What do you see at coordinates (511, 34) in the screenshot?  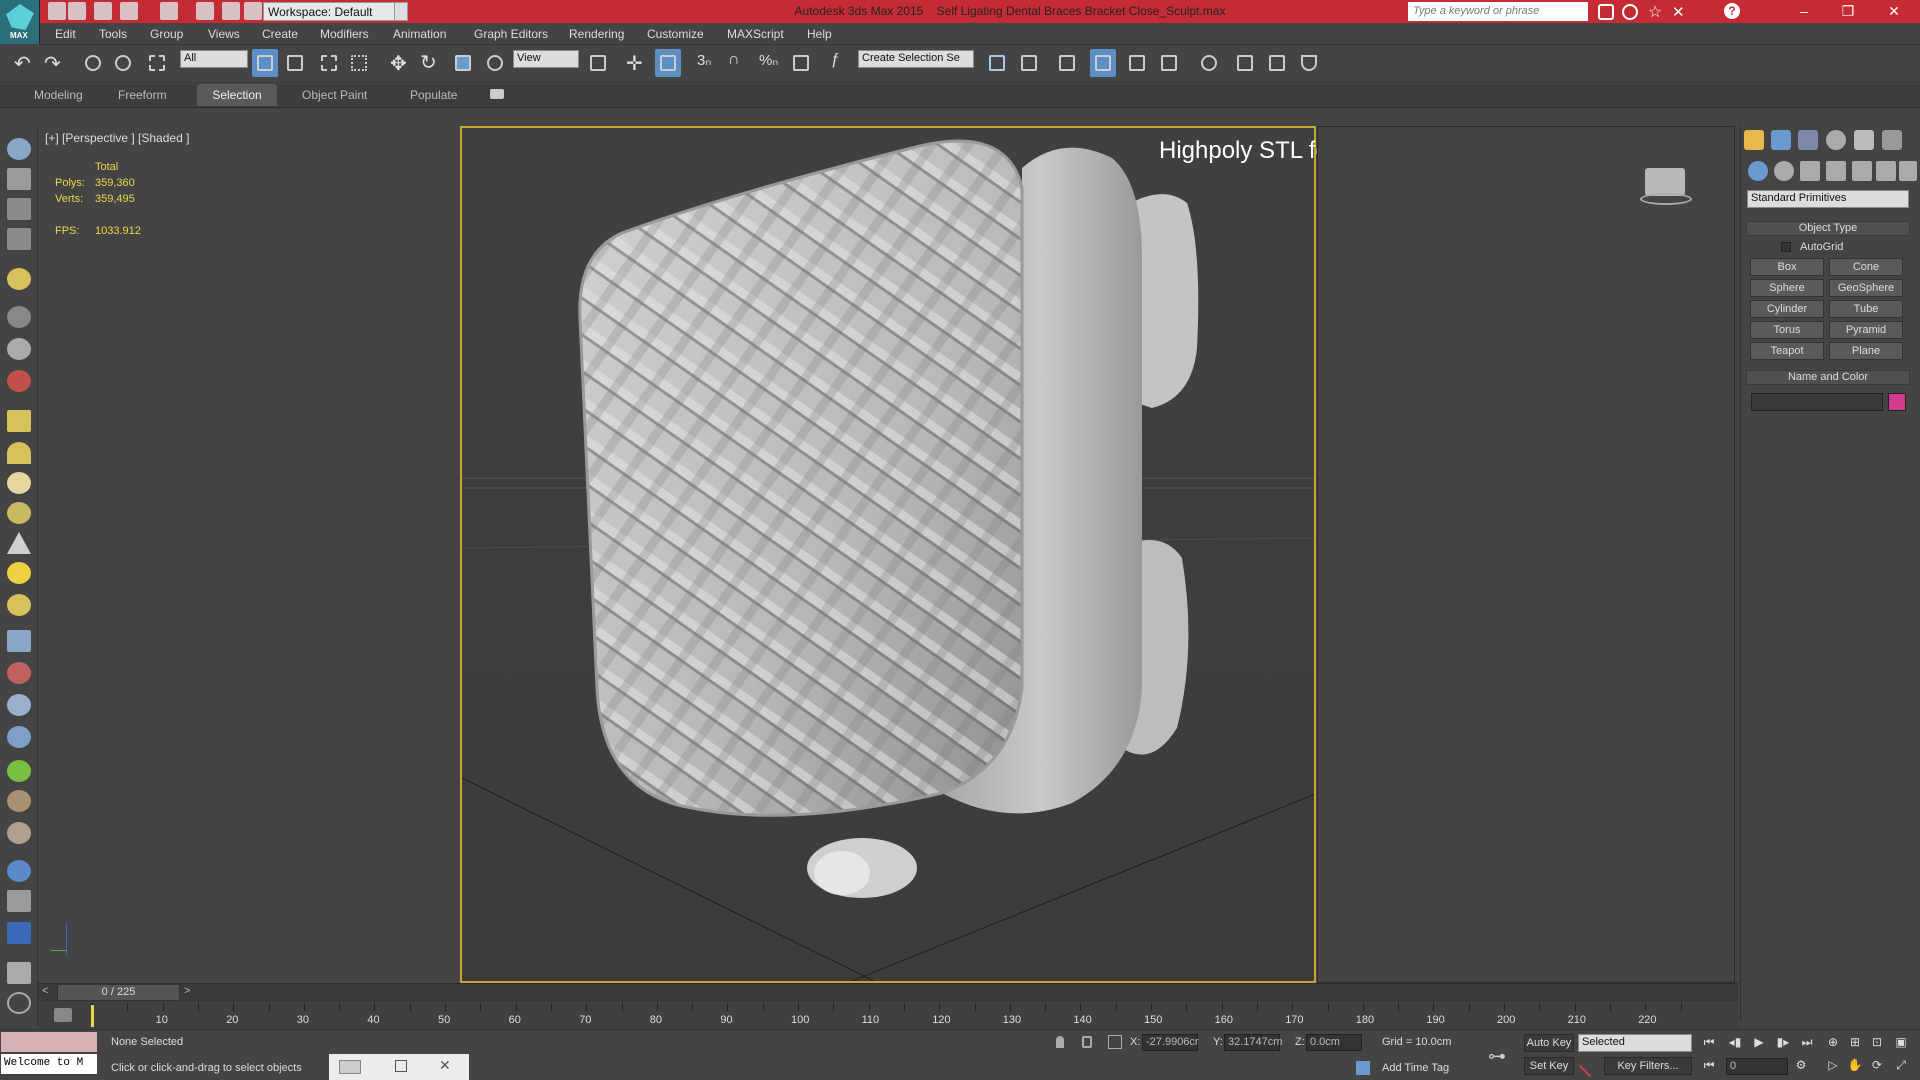 I see `menu-graph-editors: Graph Editors` at bounding box center [511, 34].